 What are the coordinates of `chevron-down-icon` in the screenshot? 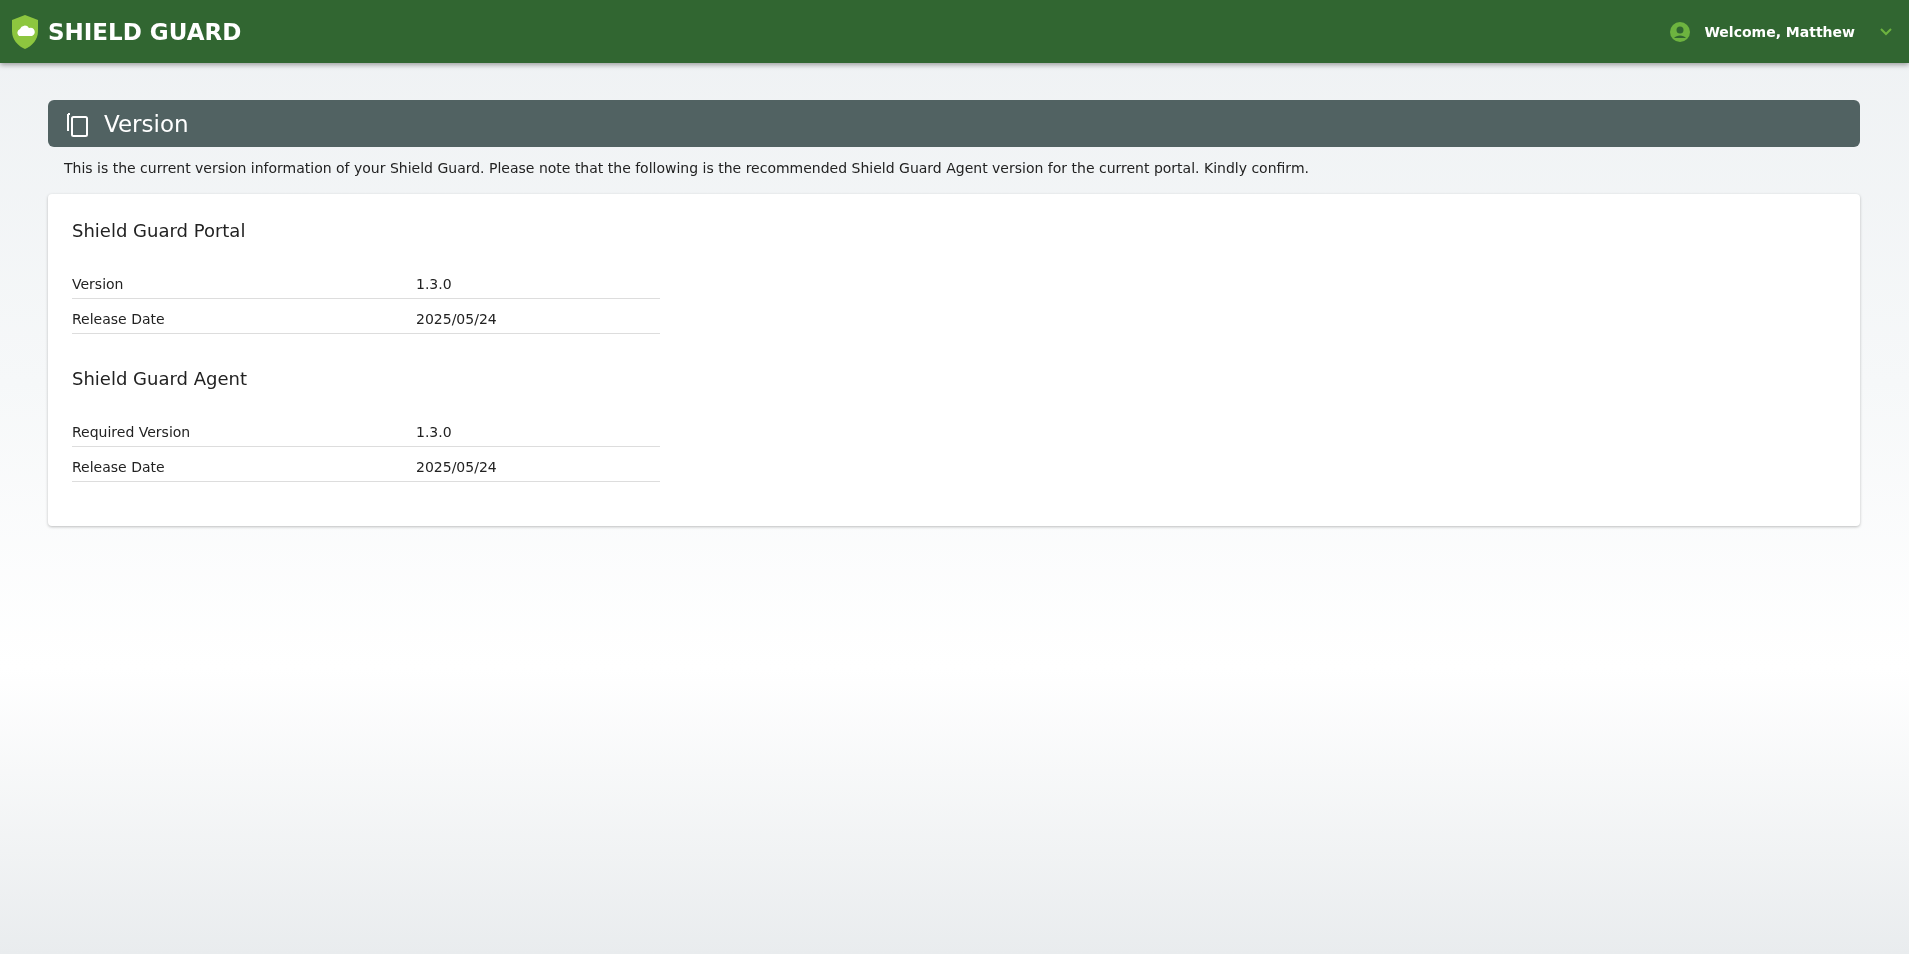 It's located at (1886, 31).